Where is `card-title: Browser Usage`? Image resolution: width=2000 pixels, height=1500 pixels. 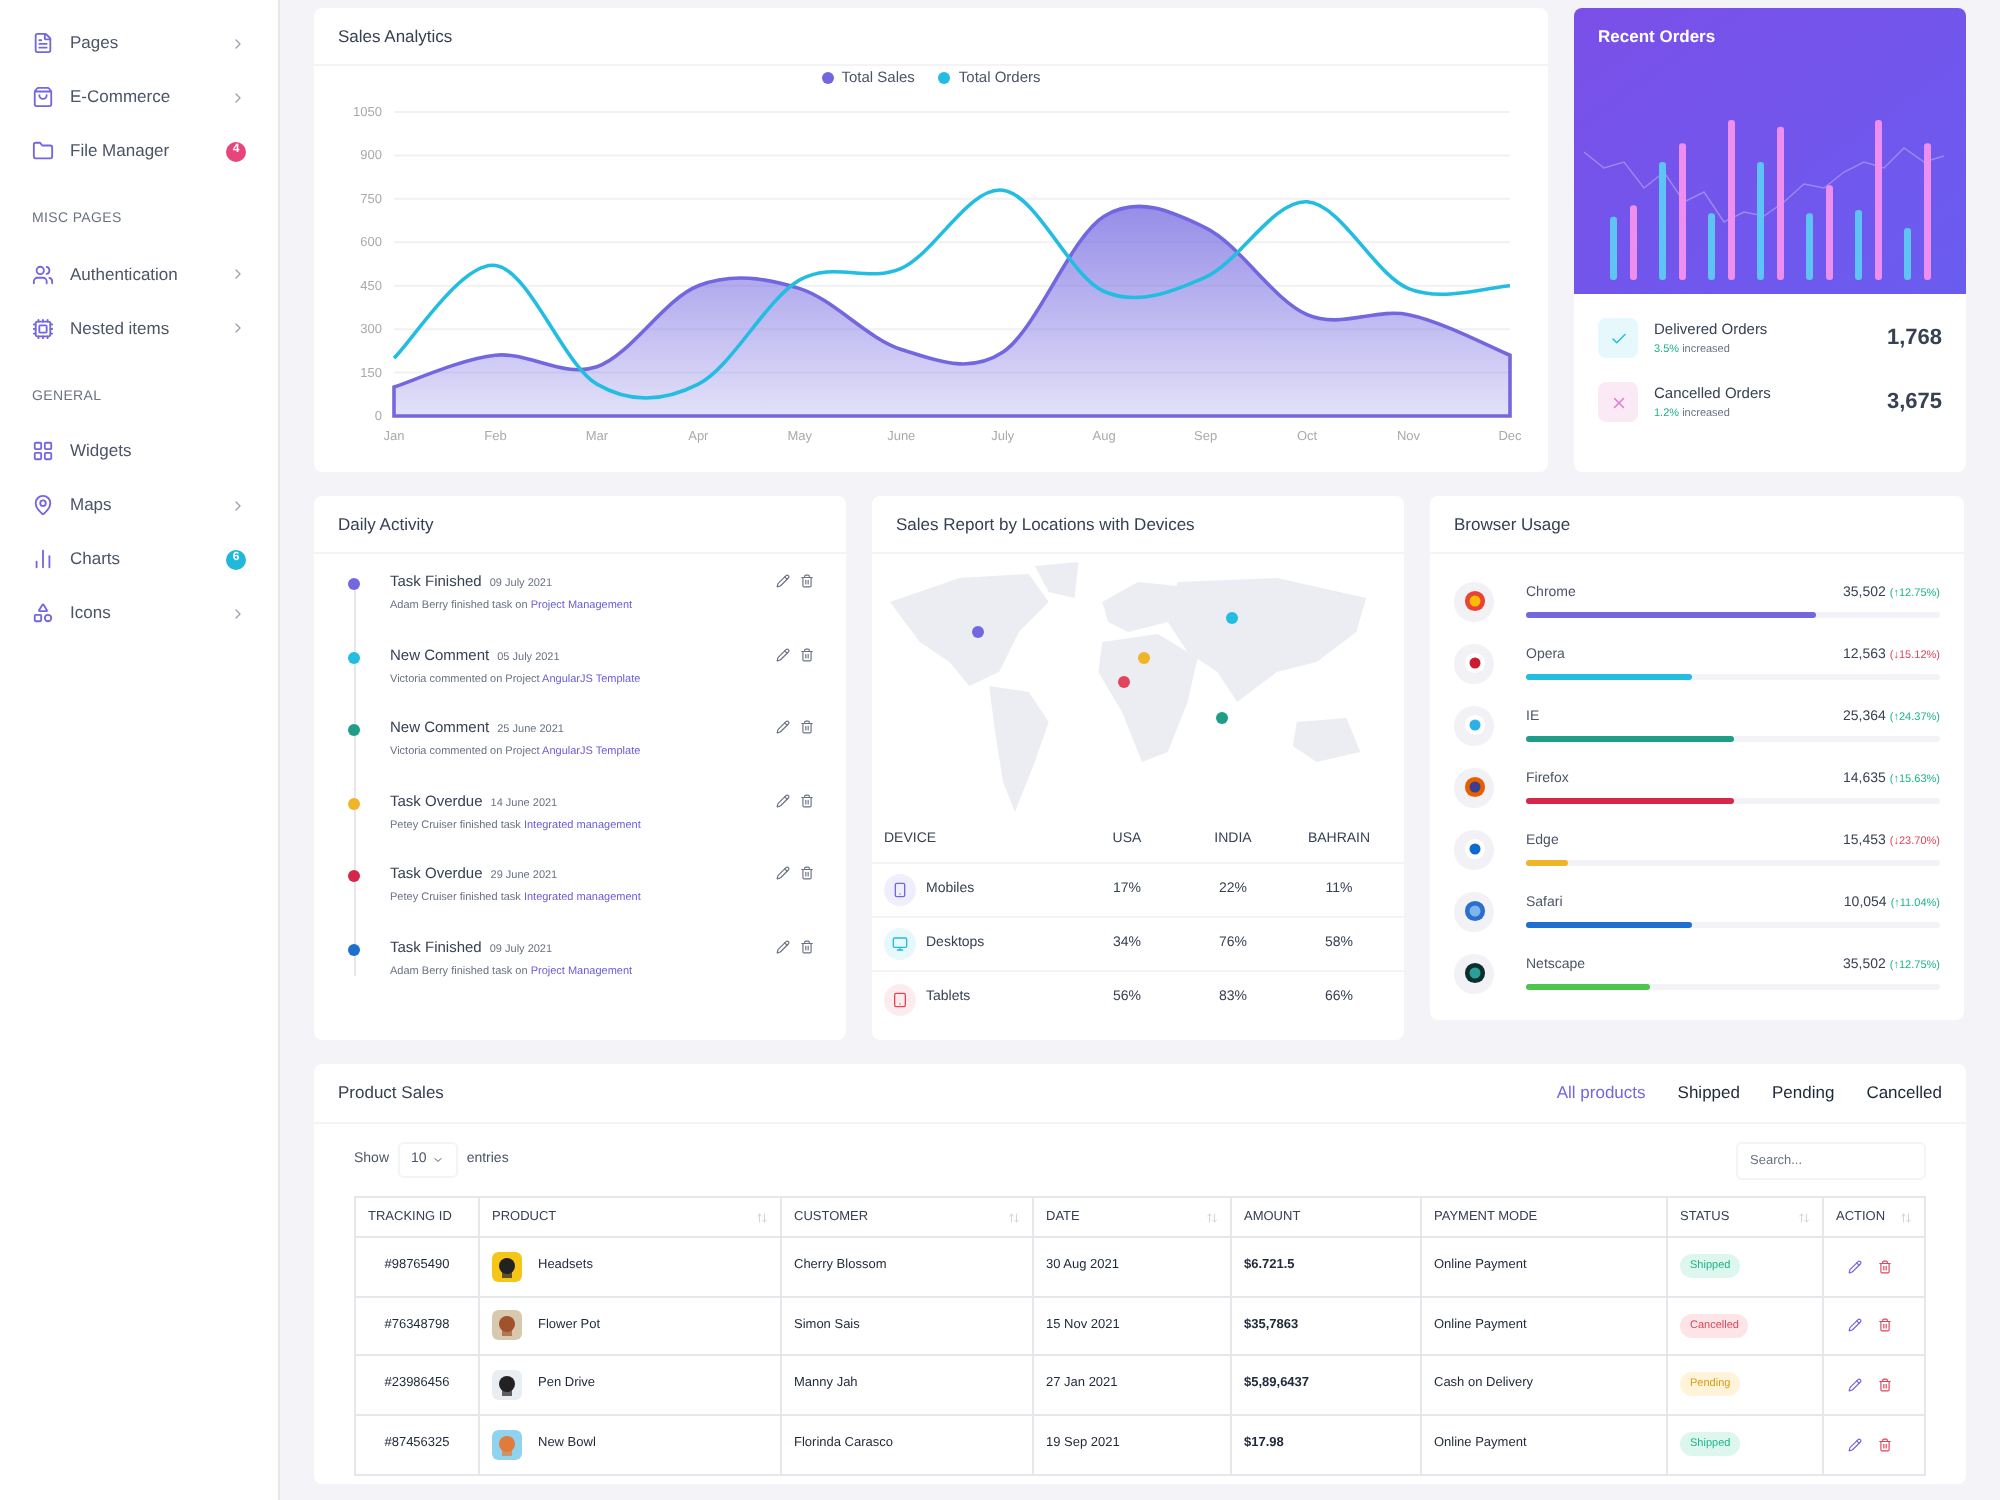
card-title: Browser Usage is located at coordinates (1512, 524).